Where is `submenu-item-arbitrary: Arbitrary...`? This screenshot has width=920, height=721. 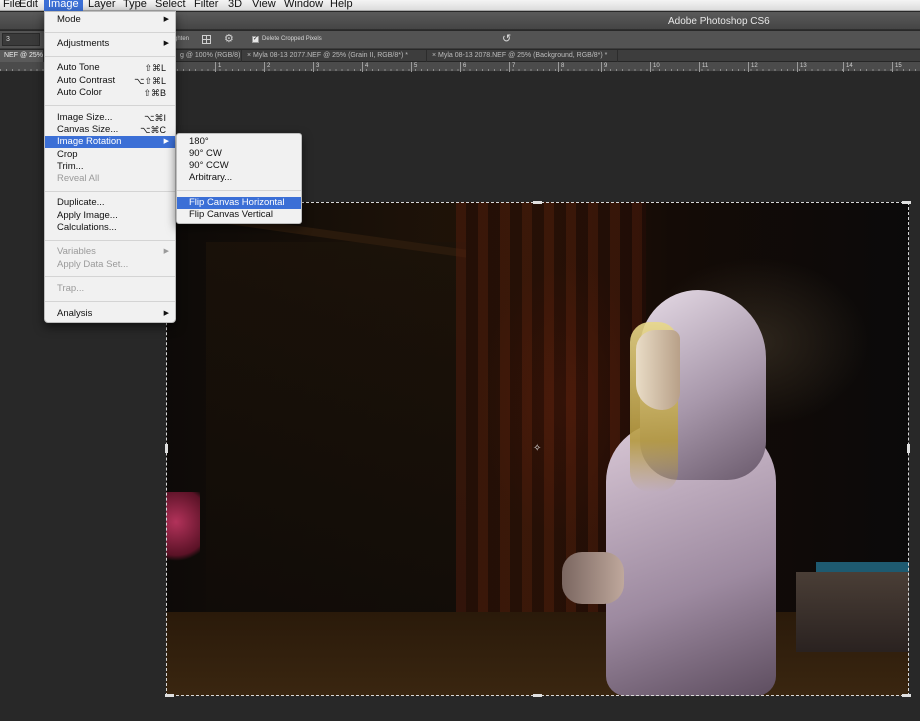 submenu-item-arbitrary: Arbitrary... is located at coordinates (239, 178).